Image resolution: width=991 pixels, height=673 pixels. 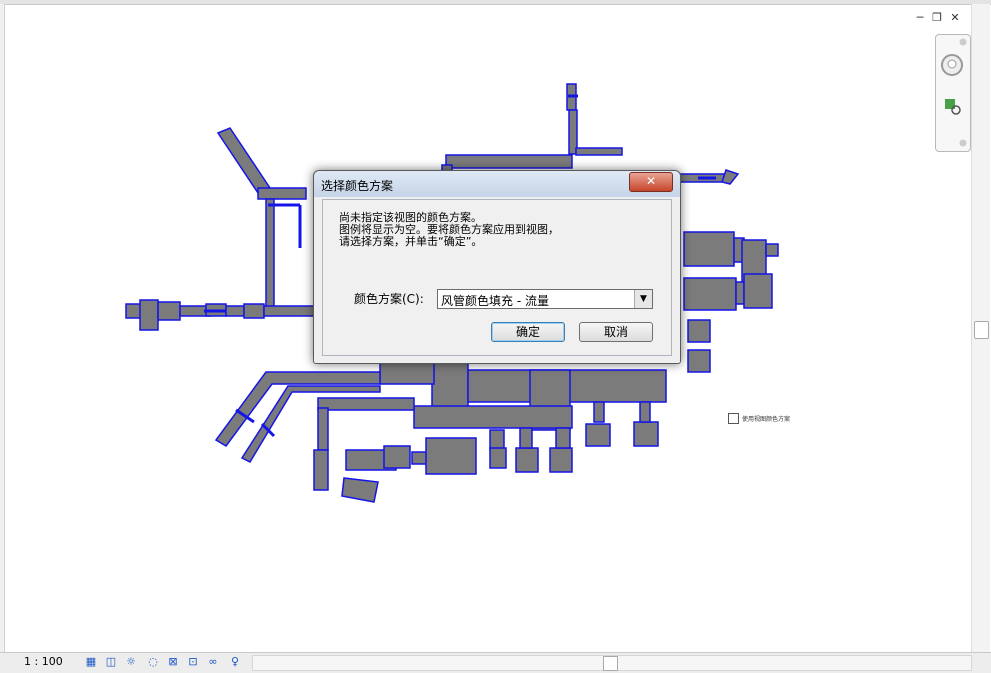 What do you see at coordinates (643, 299) in the screenshot?
I see `chevron-down-icon: ▼` at bounding box center [643, 299].